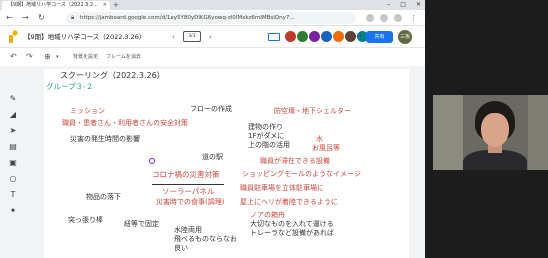 Image resolution: width=548 pixels, height=258 pixels. I want to click on text-note: 防空壕・地下シェルター, so click(312, 111).